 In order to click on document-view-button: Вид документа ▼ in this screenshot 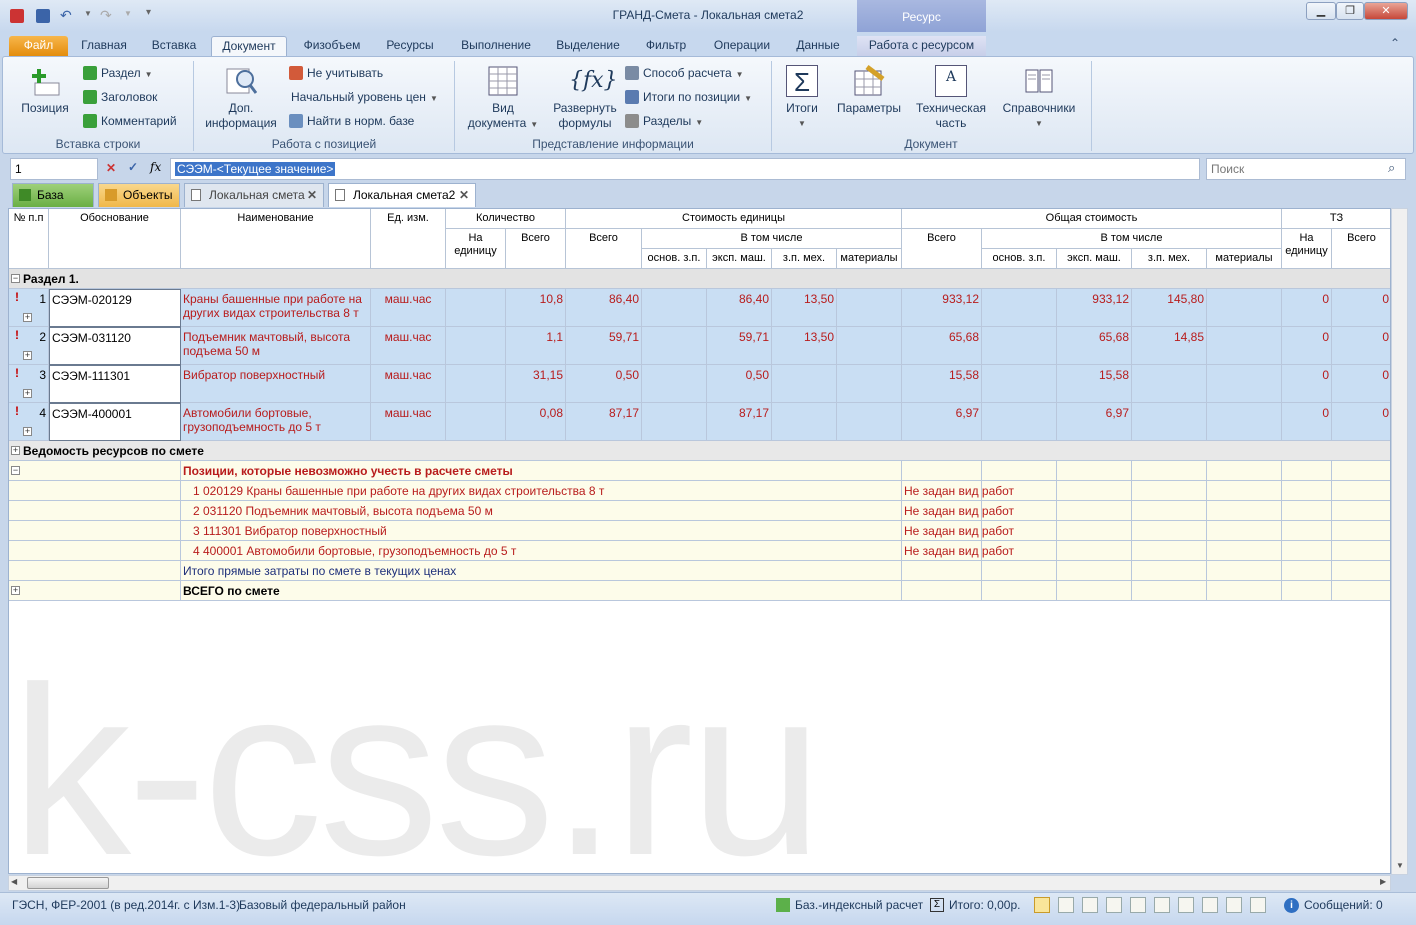, I will do `click(503, 98)`.